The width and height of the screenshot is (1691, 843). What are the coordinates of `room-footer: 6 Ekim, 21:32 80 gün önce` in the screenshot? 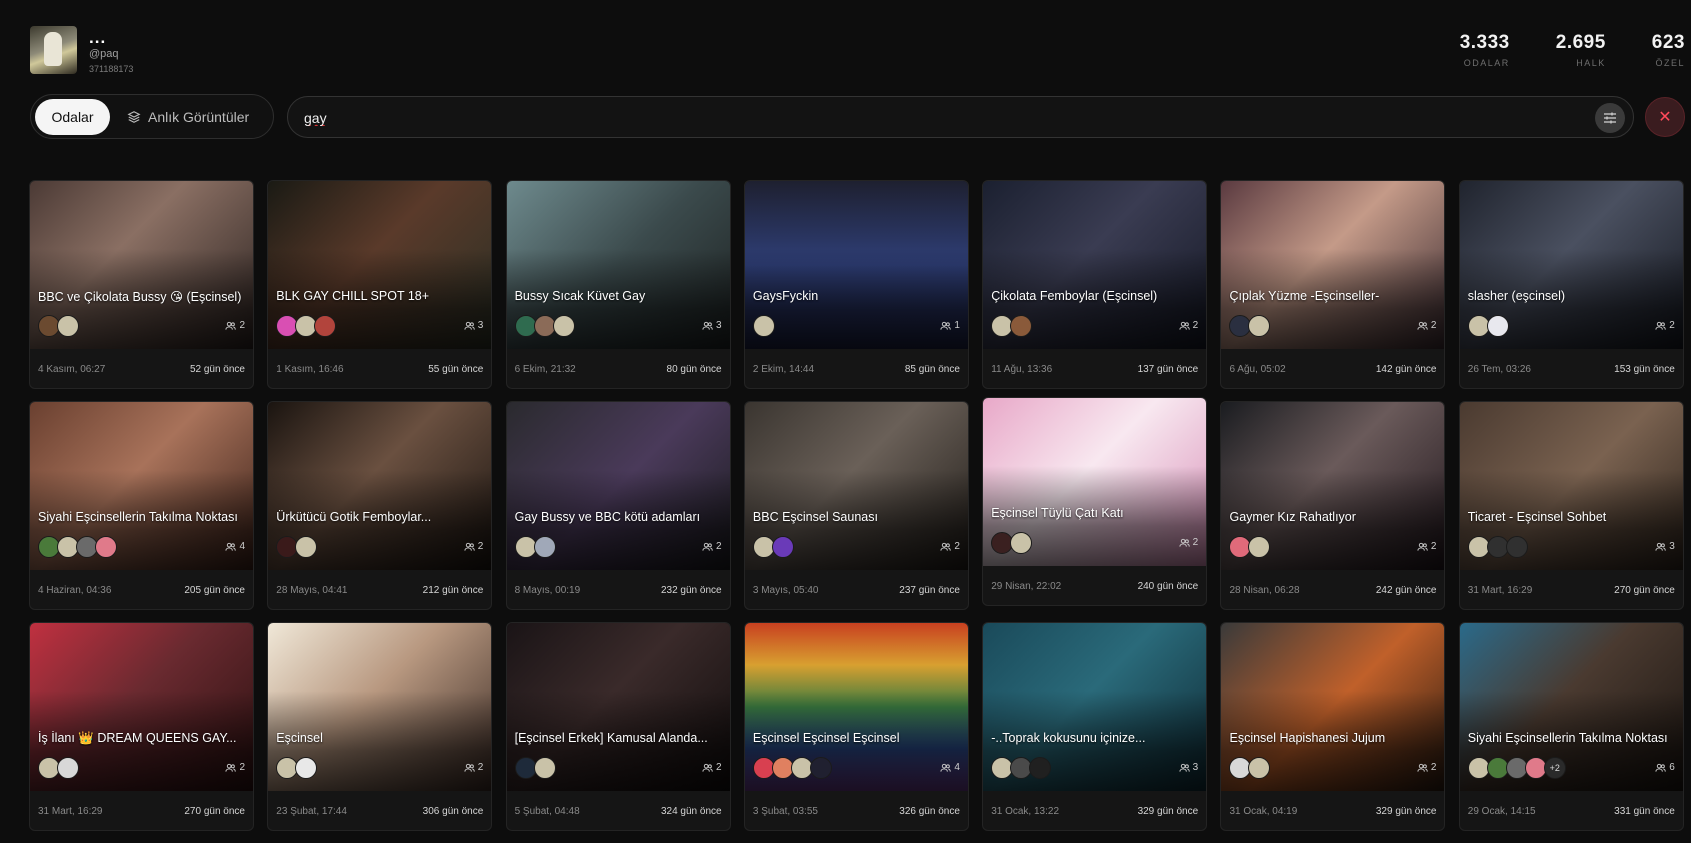 It's located at (618, 368).